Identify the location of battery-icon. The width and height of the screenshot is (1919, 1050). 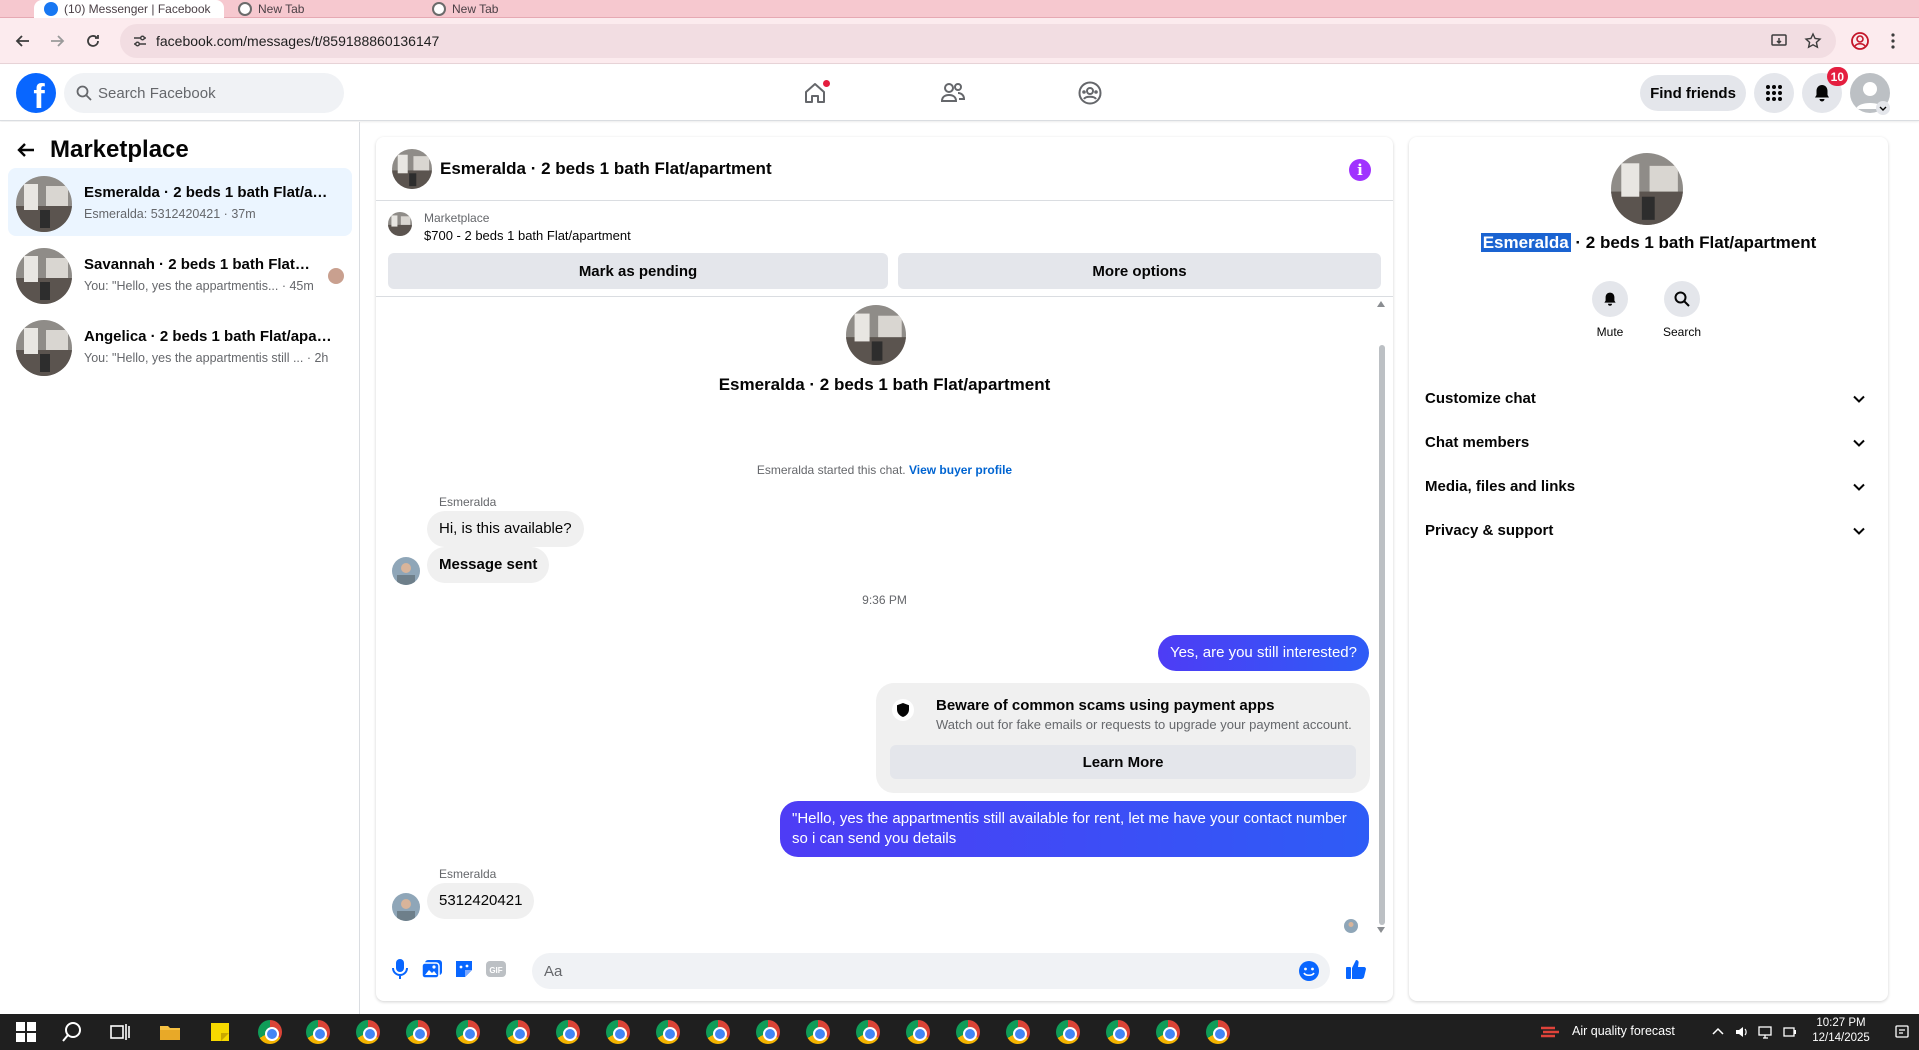
(1790, 1032).